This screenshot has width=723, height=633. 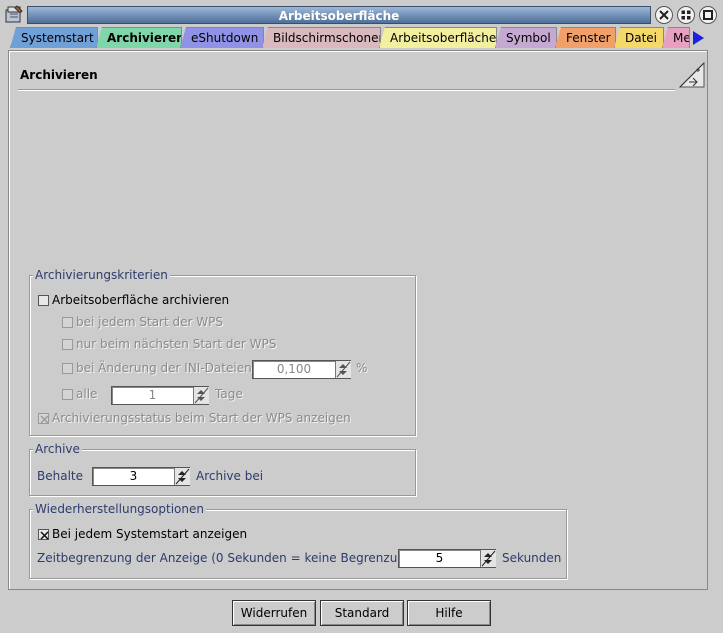 What do you see at coordinates (67, 344) in the screenshot?
I see `next-start-checkbox` at bounding box center [67, 344].